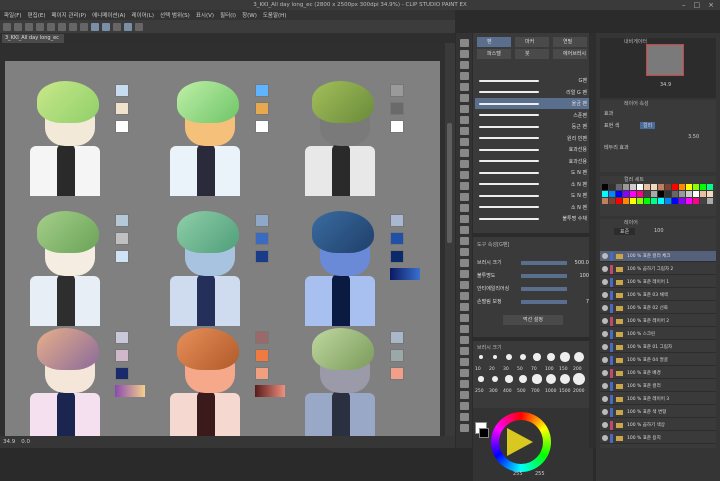 Image resolution: width=720 pixels, height=481 pixels. I want to click on document-tab: 3_KKI_All day long_ec, so click(33, 38).